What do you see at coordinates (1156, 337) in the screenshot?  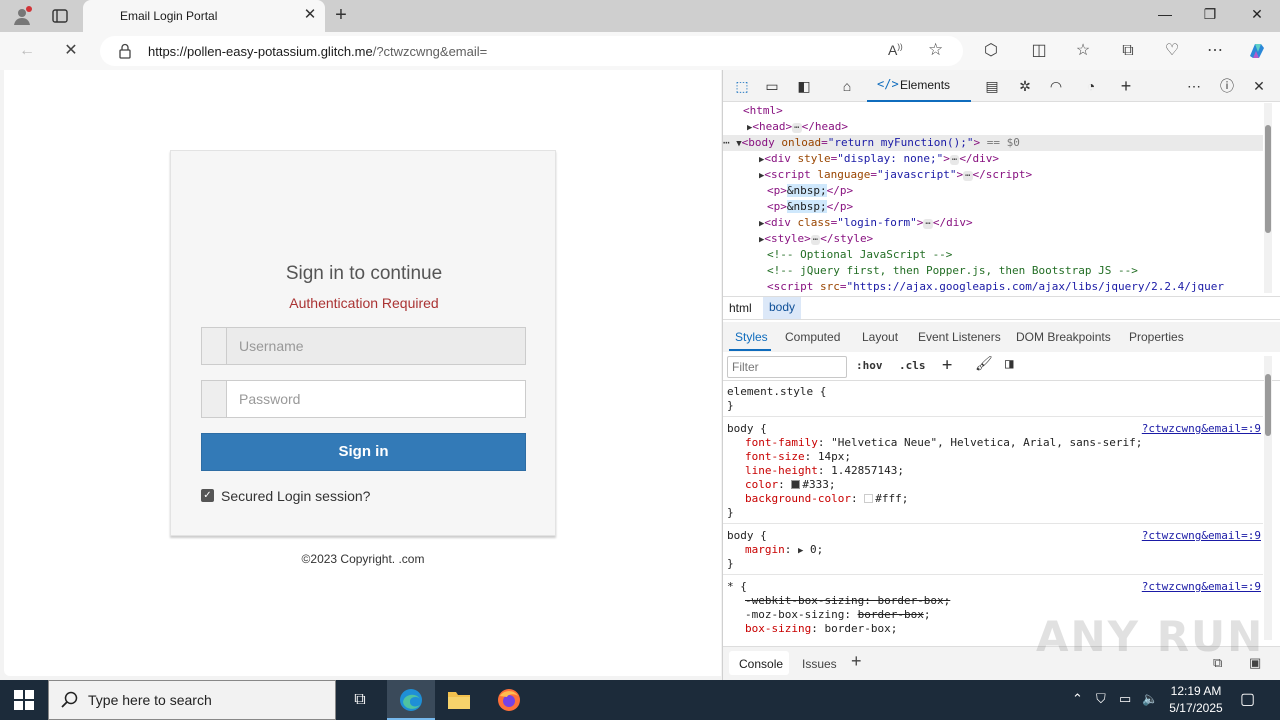 I see `tab-properties: Properties` at bounding box center [1156, 337].